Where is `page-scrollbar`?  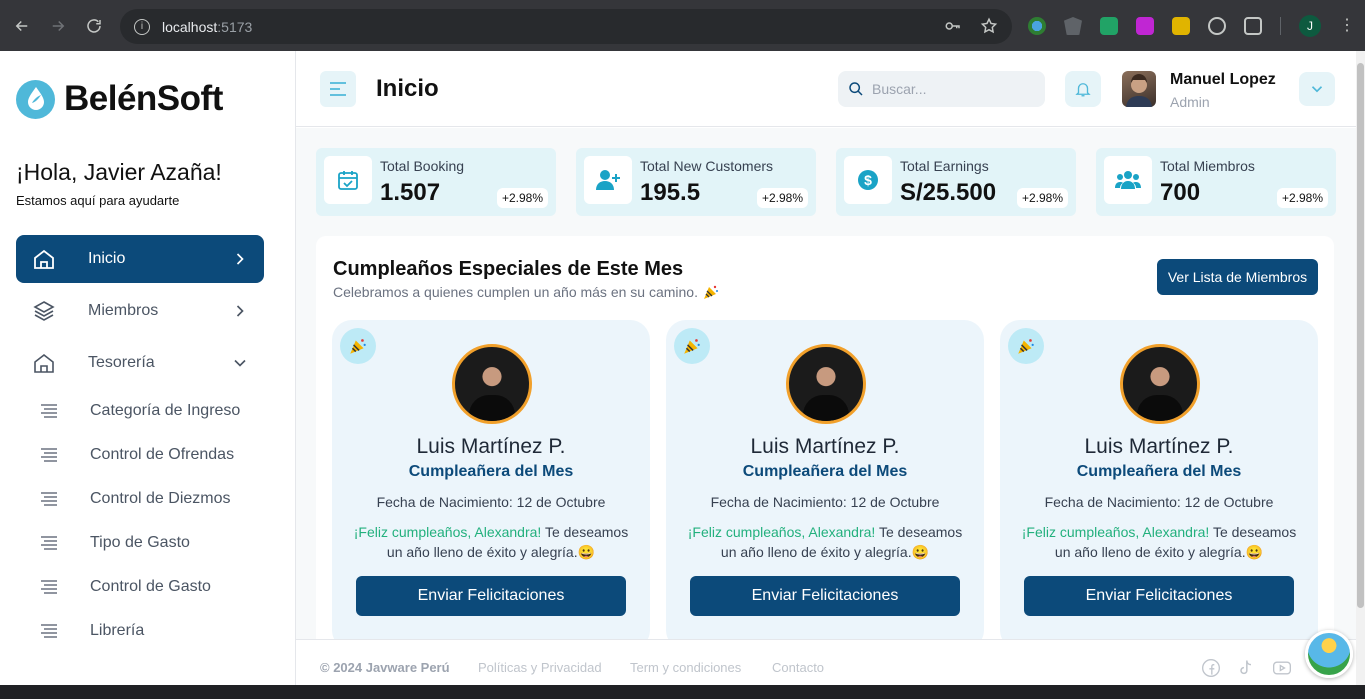 page-scrollbar is located at coordinates (1360, 368).